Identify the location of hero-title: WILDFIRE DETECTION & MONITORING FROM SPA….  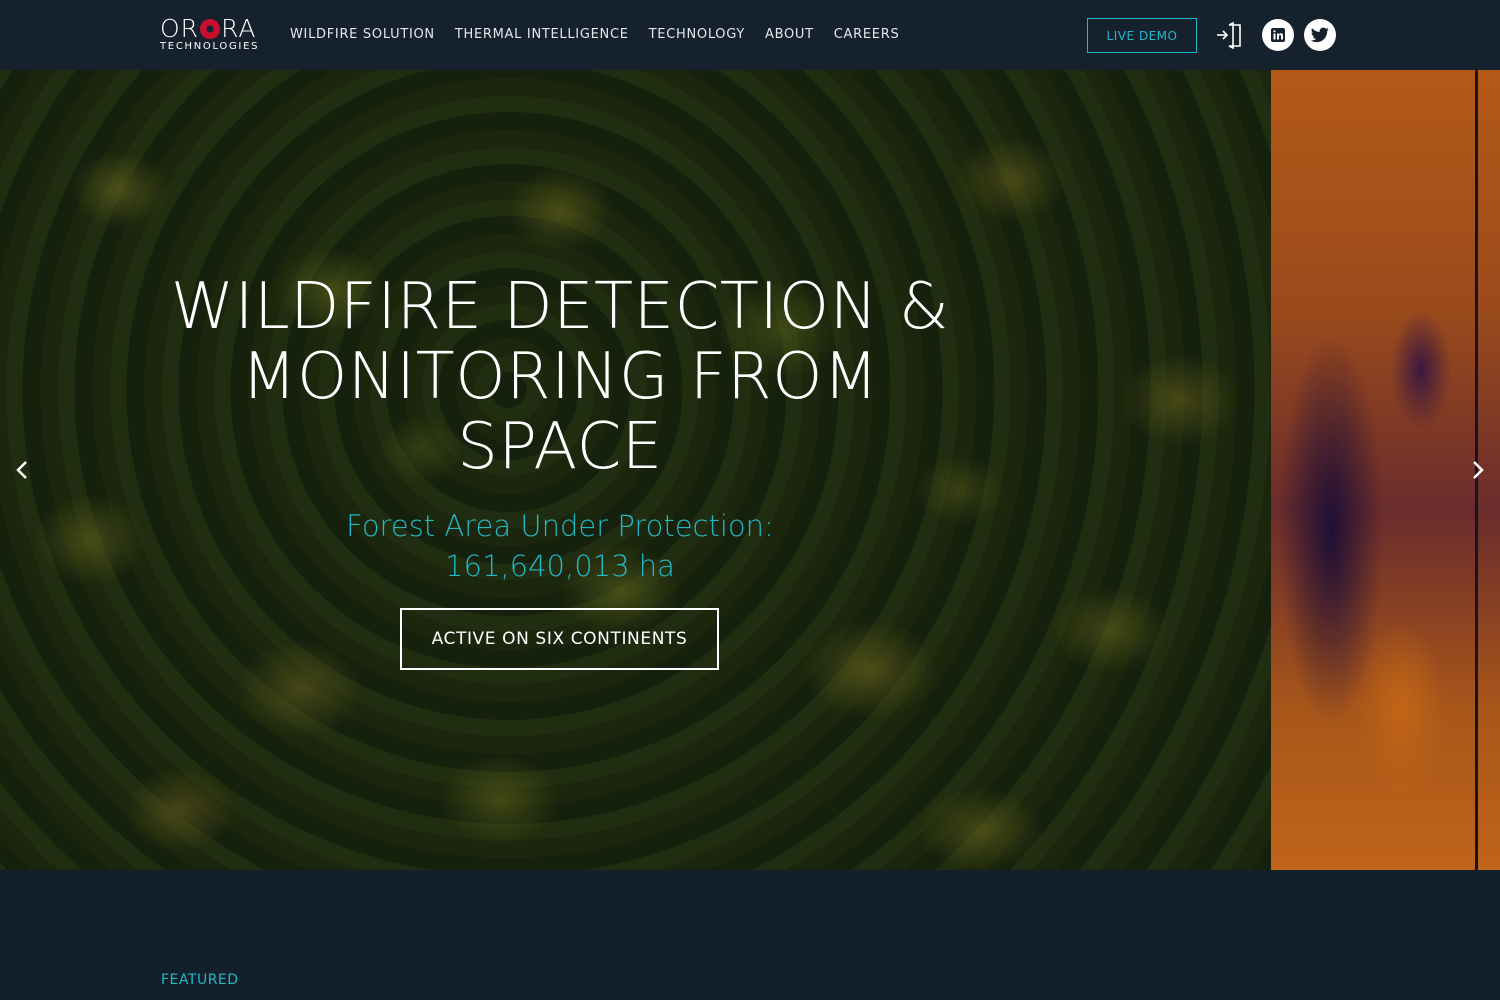
(560, 377).